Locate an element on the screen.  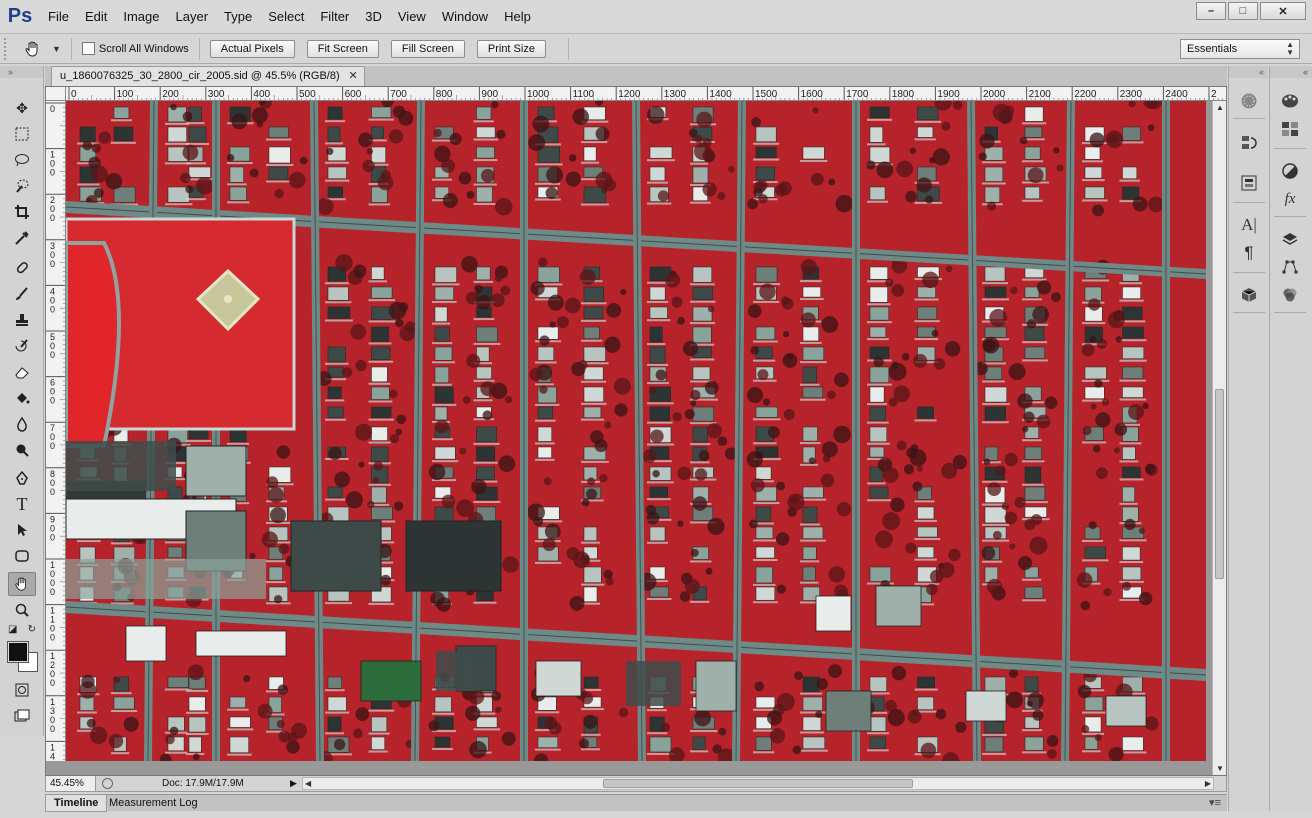
workspace-select: Essentials ▲ ▼ is located at coordinates (1240, 49).